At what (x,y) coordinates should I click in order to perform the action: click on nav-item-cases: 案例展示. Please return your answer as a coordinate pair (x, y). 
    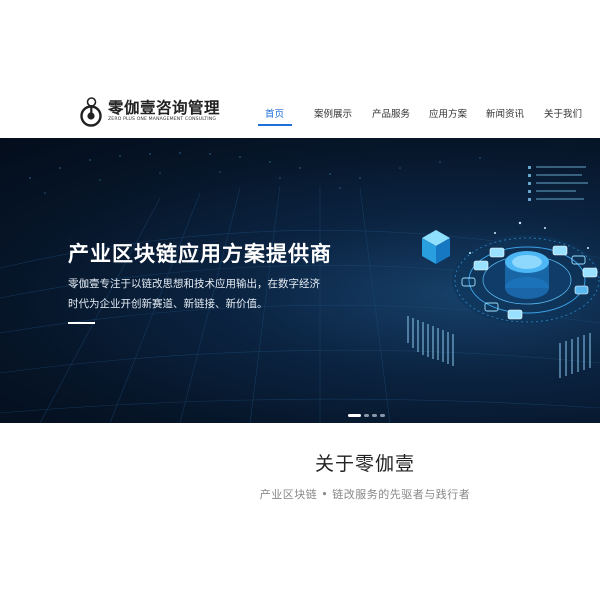
    Looking at the image, I should click on (333, 113).